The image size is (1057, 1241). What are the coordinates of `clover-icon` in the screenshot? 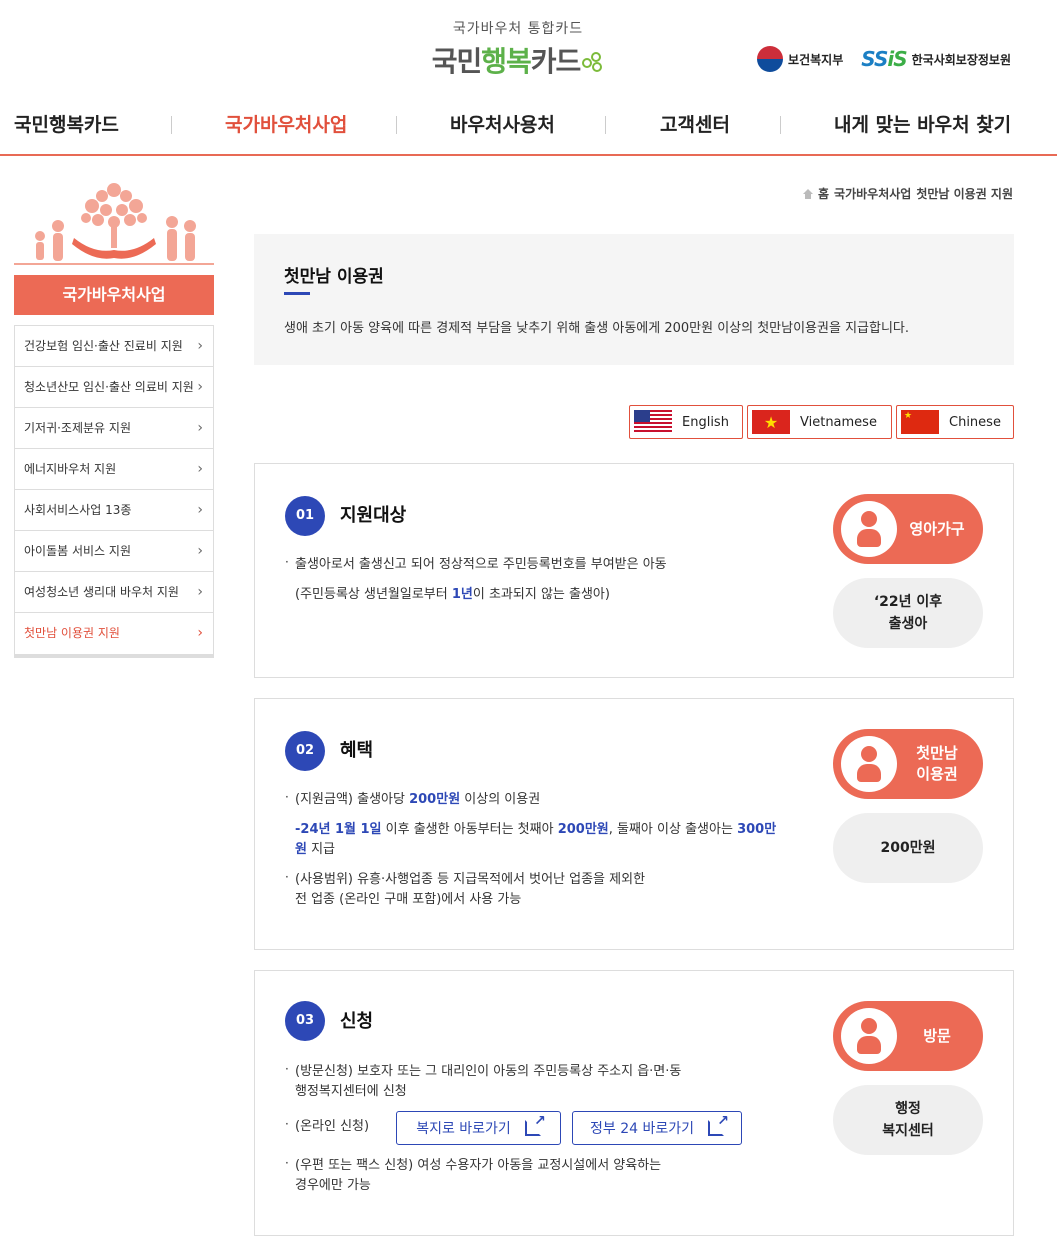 It's located at (593, 63).